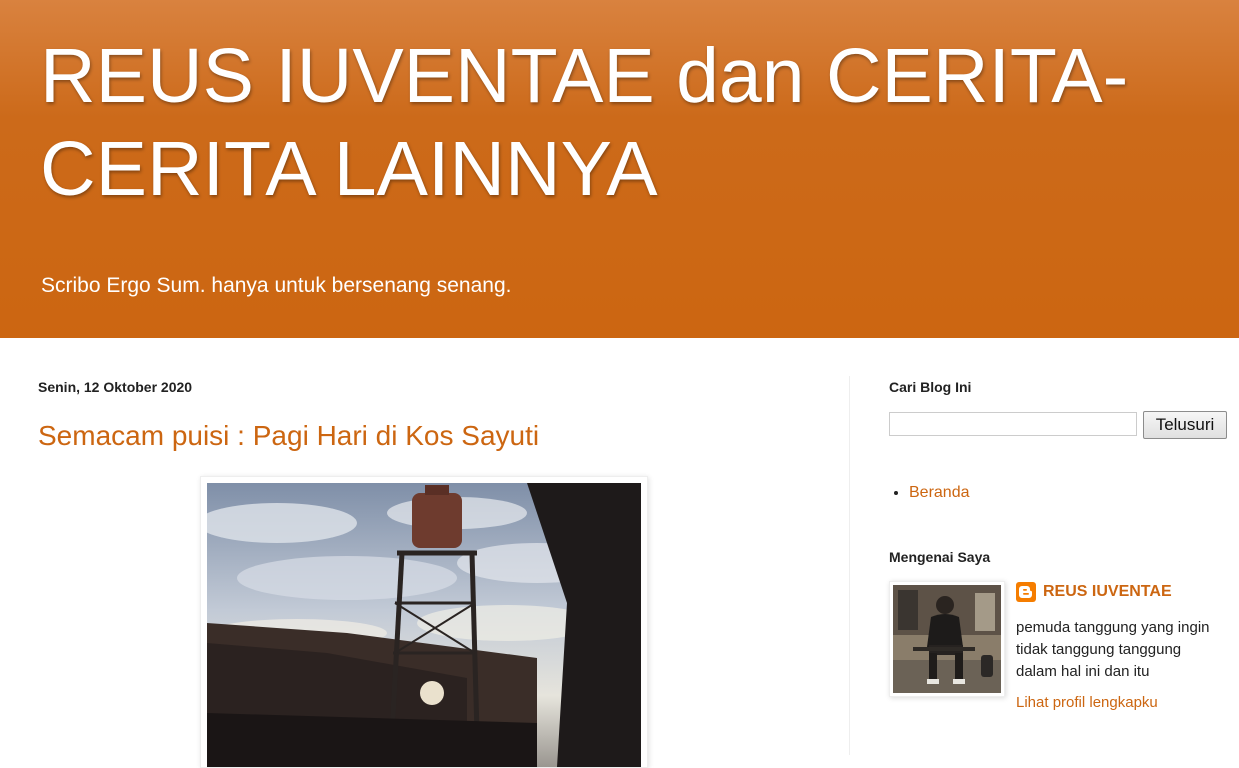 This screenshot has height=768, width=1239. I want to click on profile-photo, so click(947, 639).